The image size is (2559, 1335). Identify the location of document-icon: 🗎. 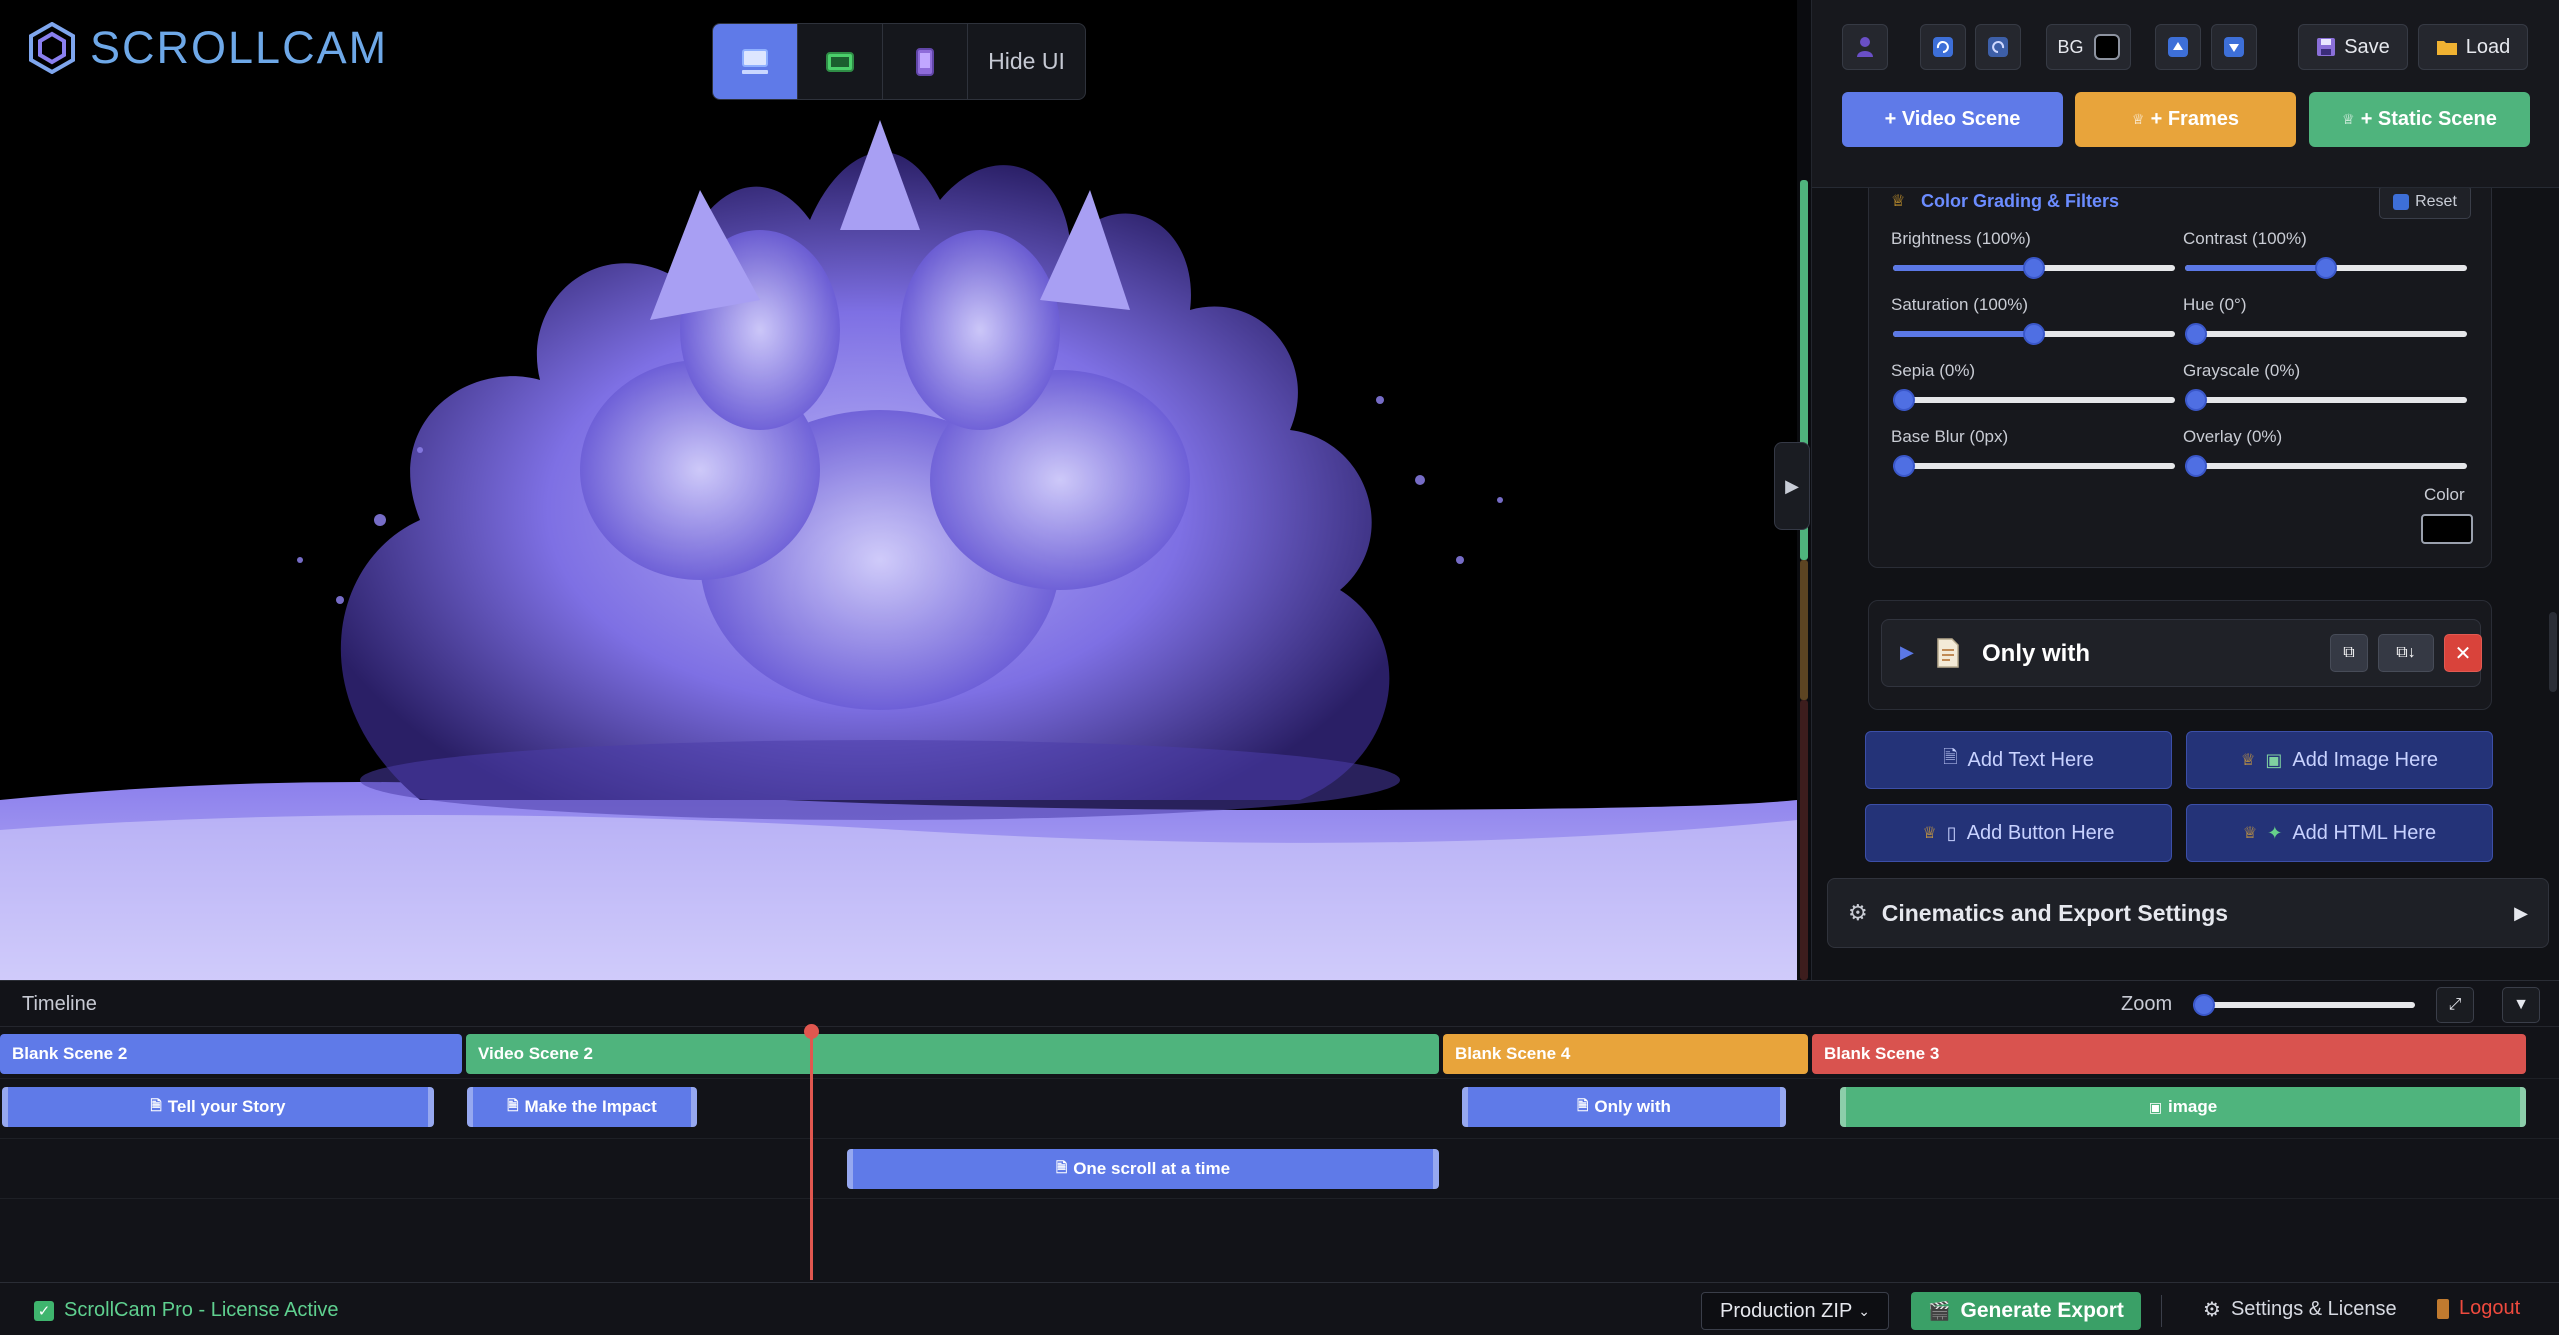
(513, 1105).